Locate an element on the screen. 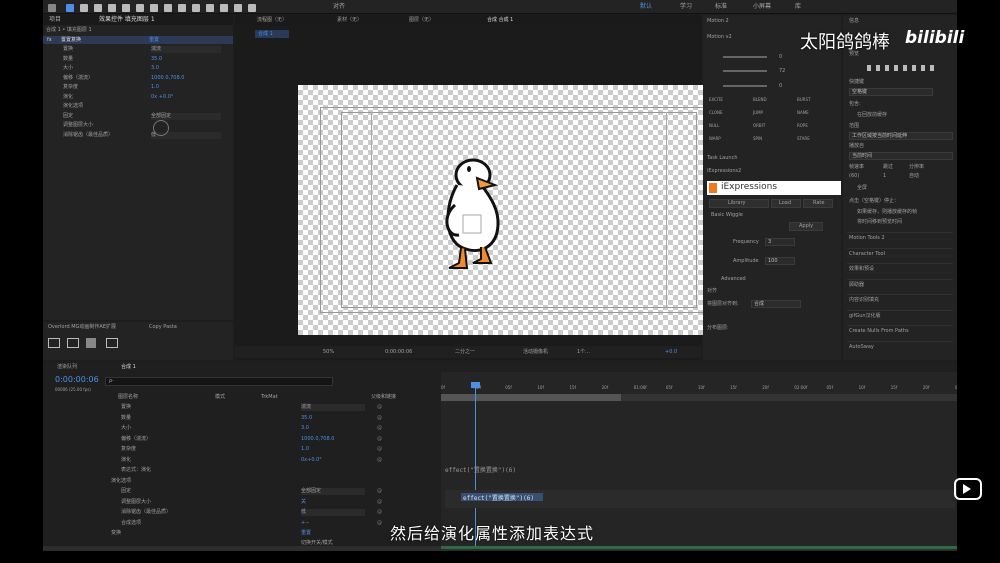 The width and height of the screenshot is (1000, 563). motion-button: NAME is located at coordinates (803, 112).